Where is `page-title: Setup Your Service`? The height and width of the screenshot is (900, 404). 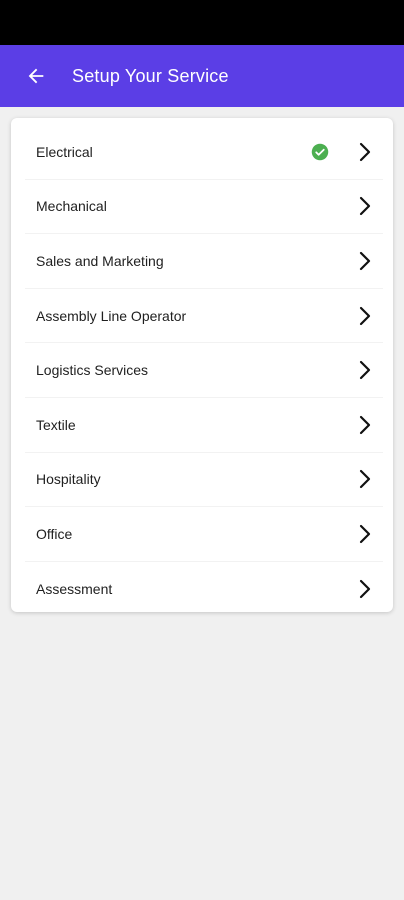 page-title: Setup Your Service is located at coordinates (150, 76).